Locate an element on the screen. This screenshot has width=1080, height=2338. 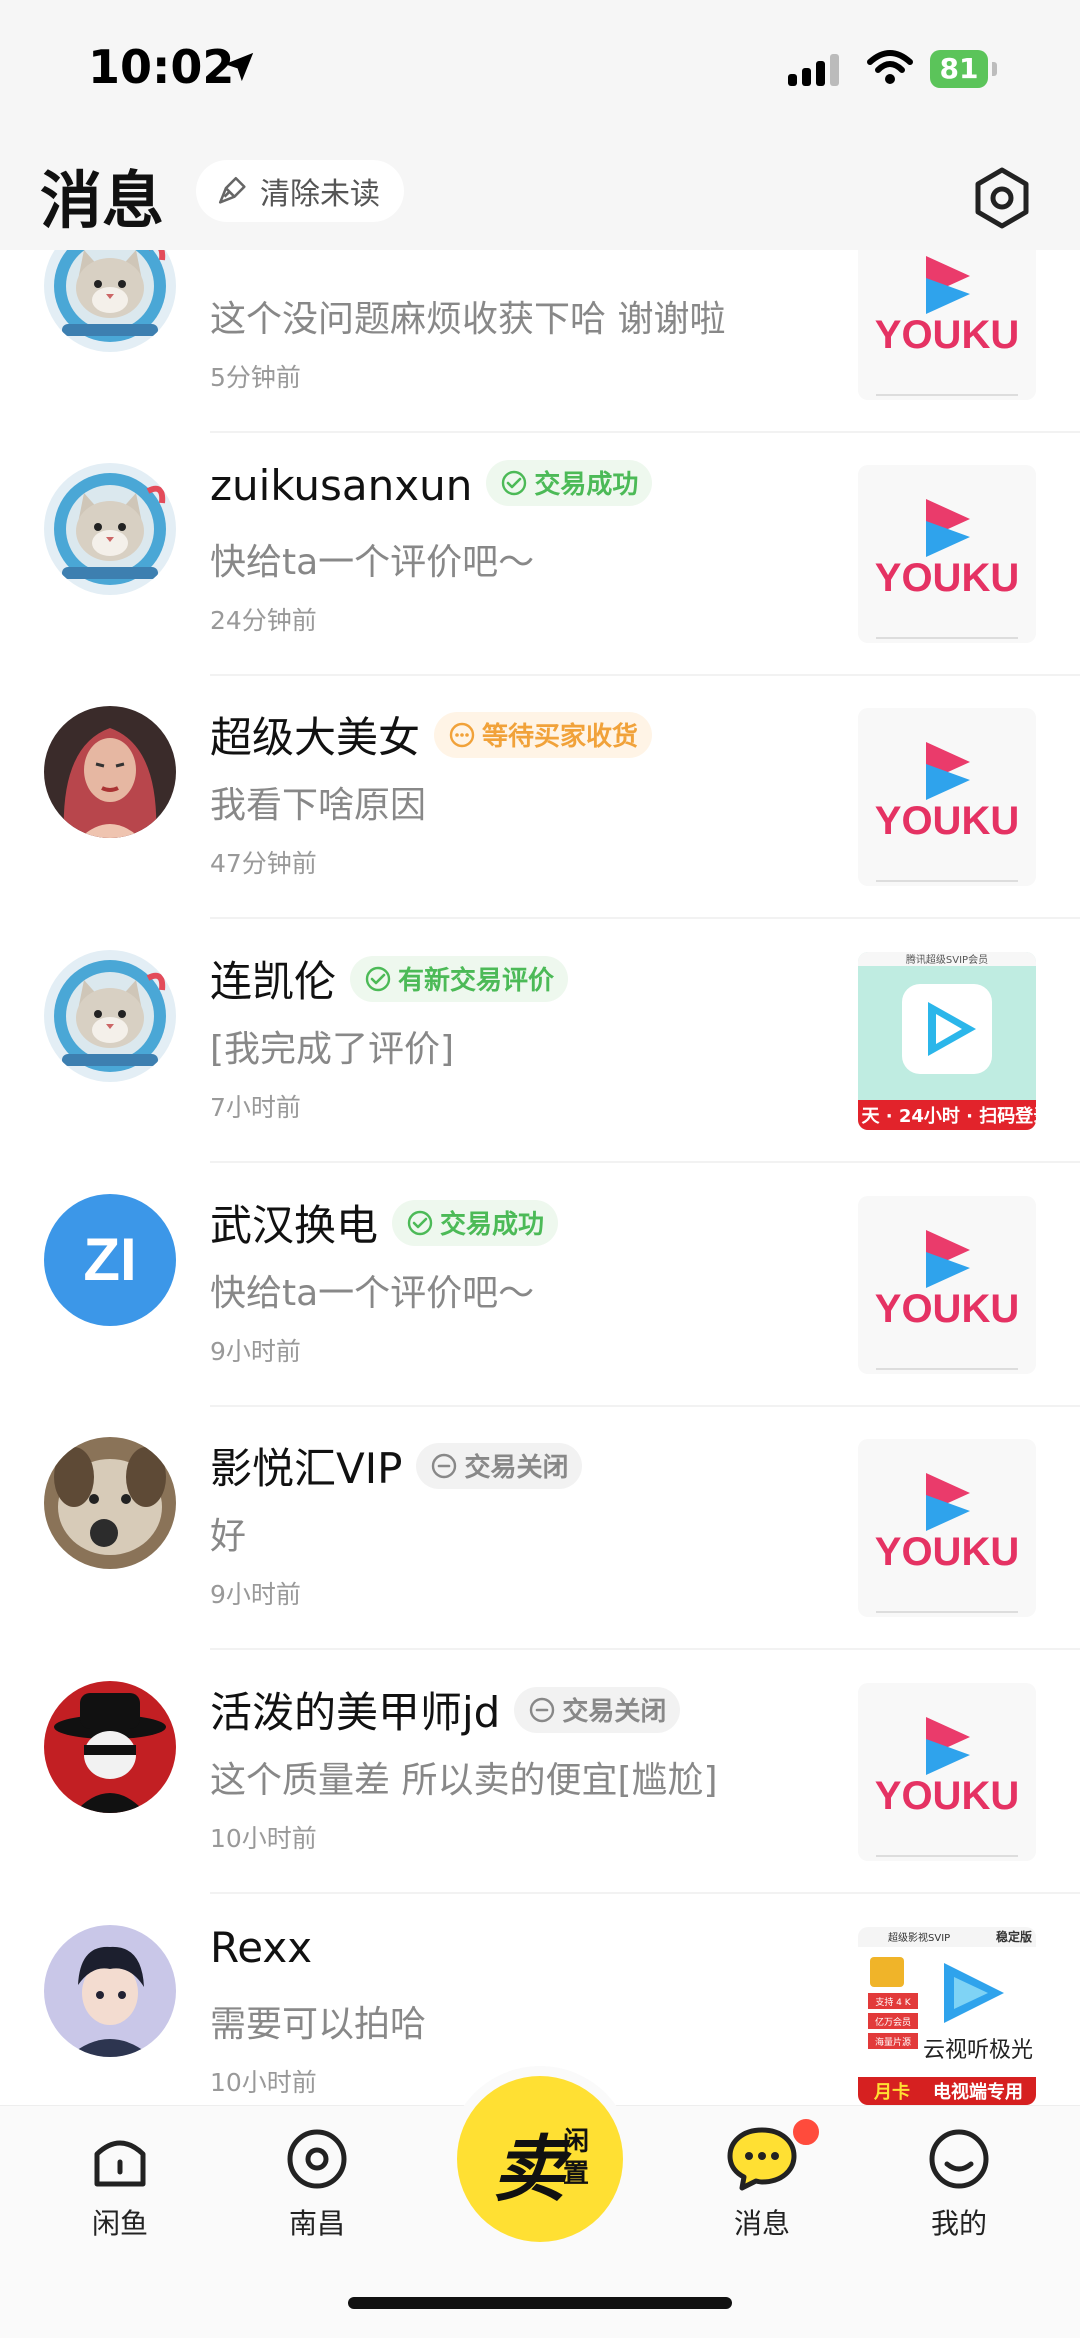
tab-profile: 我的 is located at coordinates (959, 2184).